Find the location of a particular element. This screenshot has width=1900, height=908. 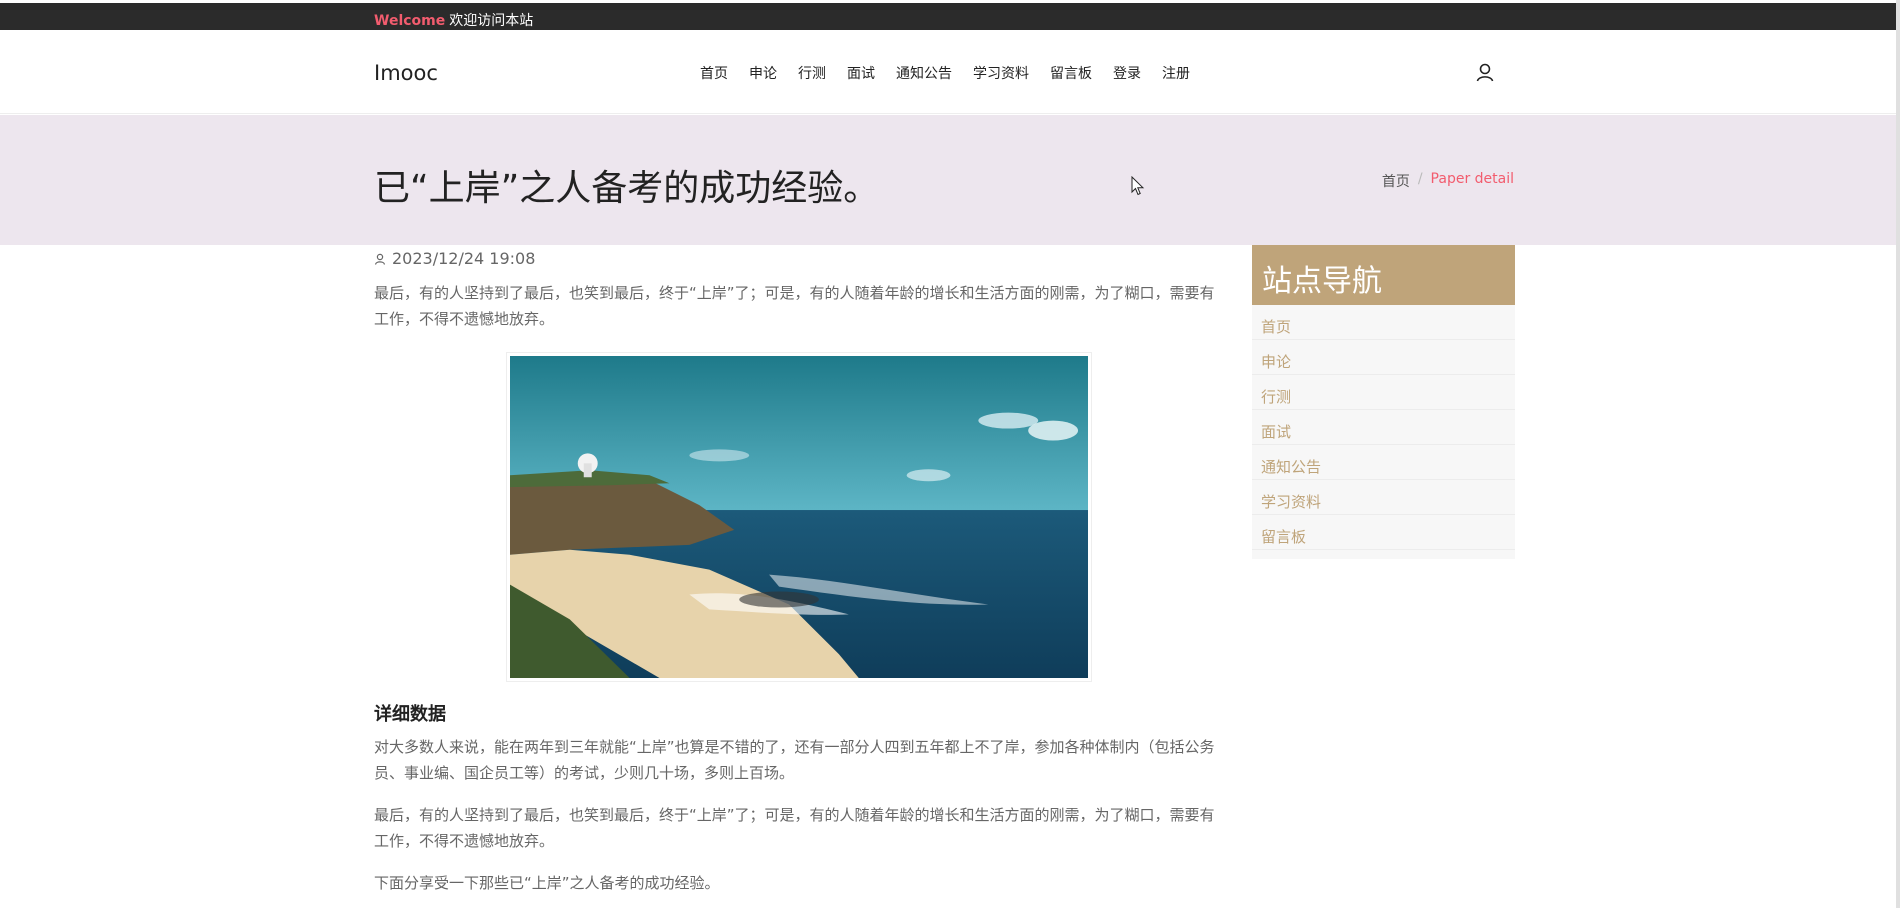

breadcrumb-home: 首页 is located at coordinates (1396, 181).